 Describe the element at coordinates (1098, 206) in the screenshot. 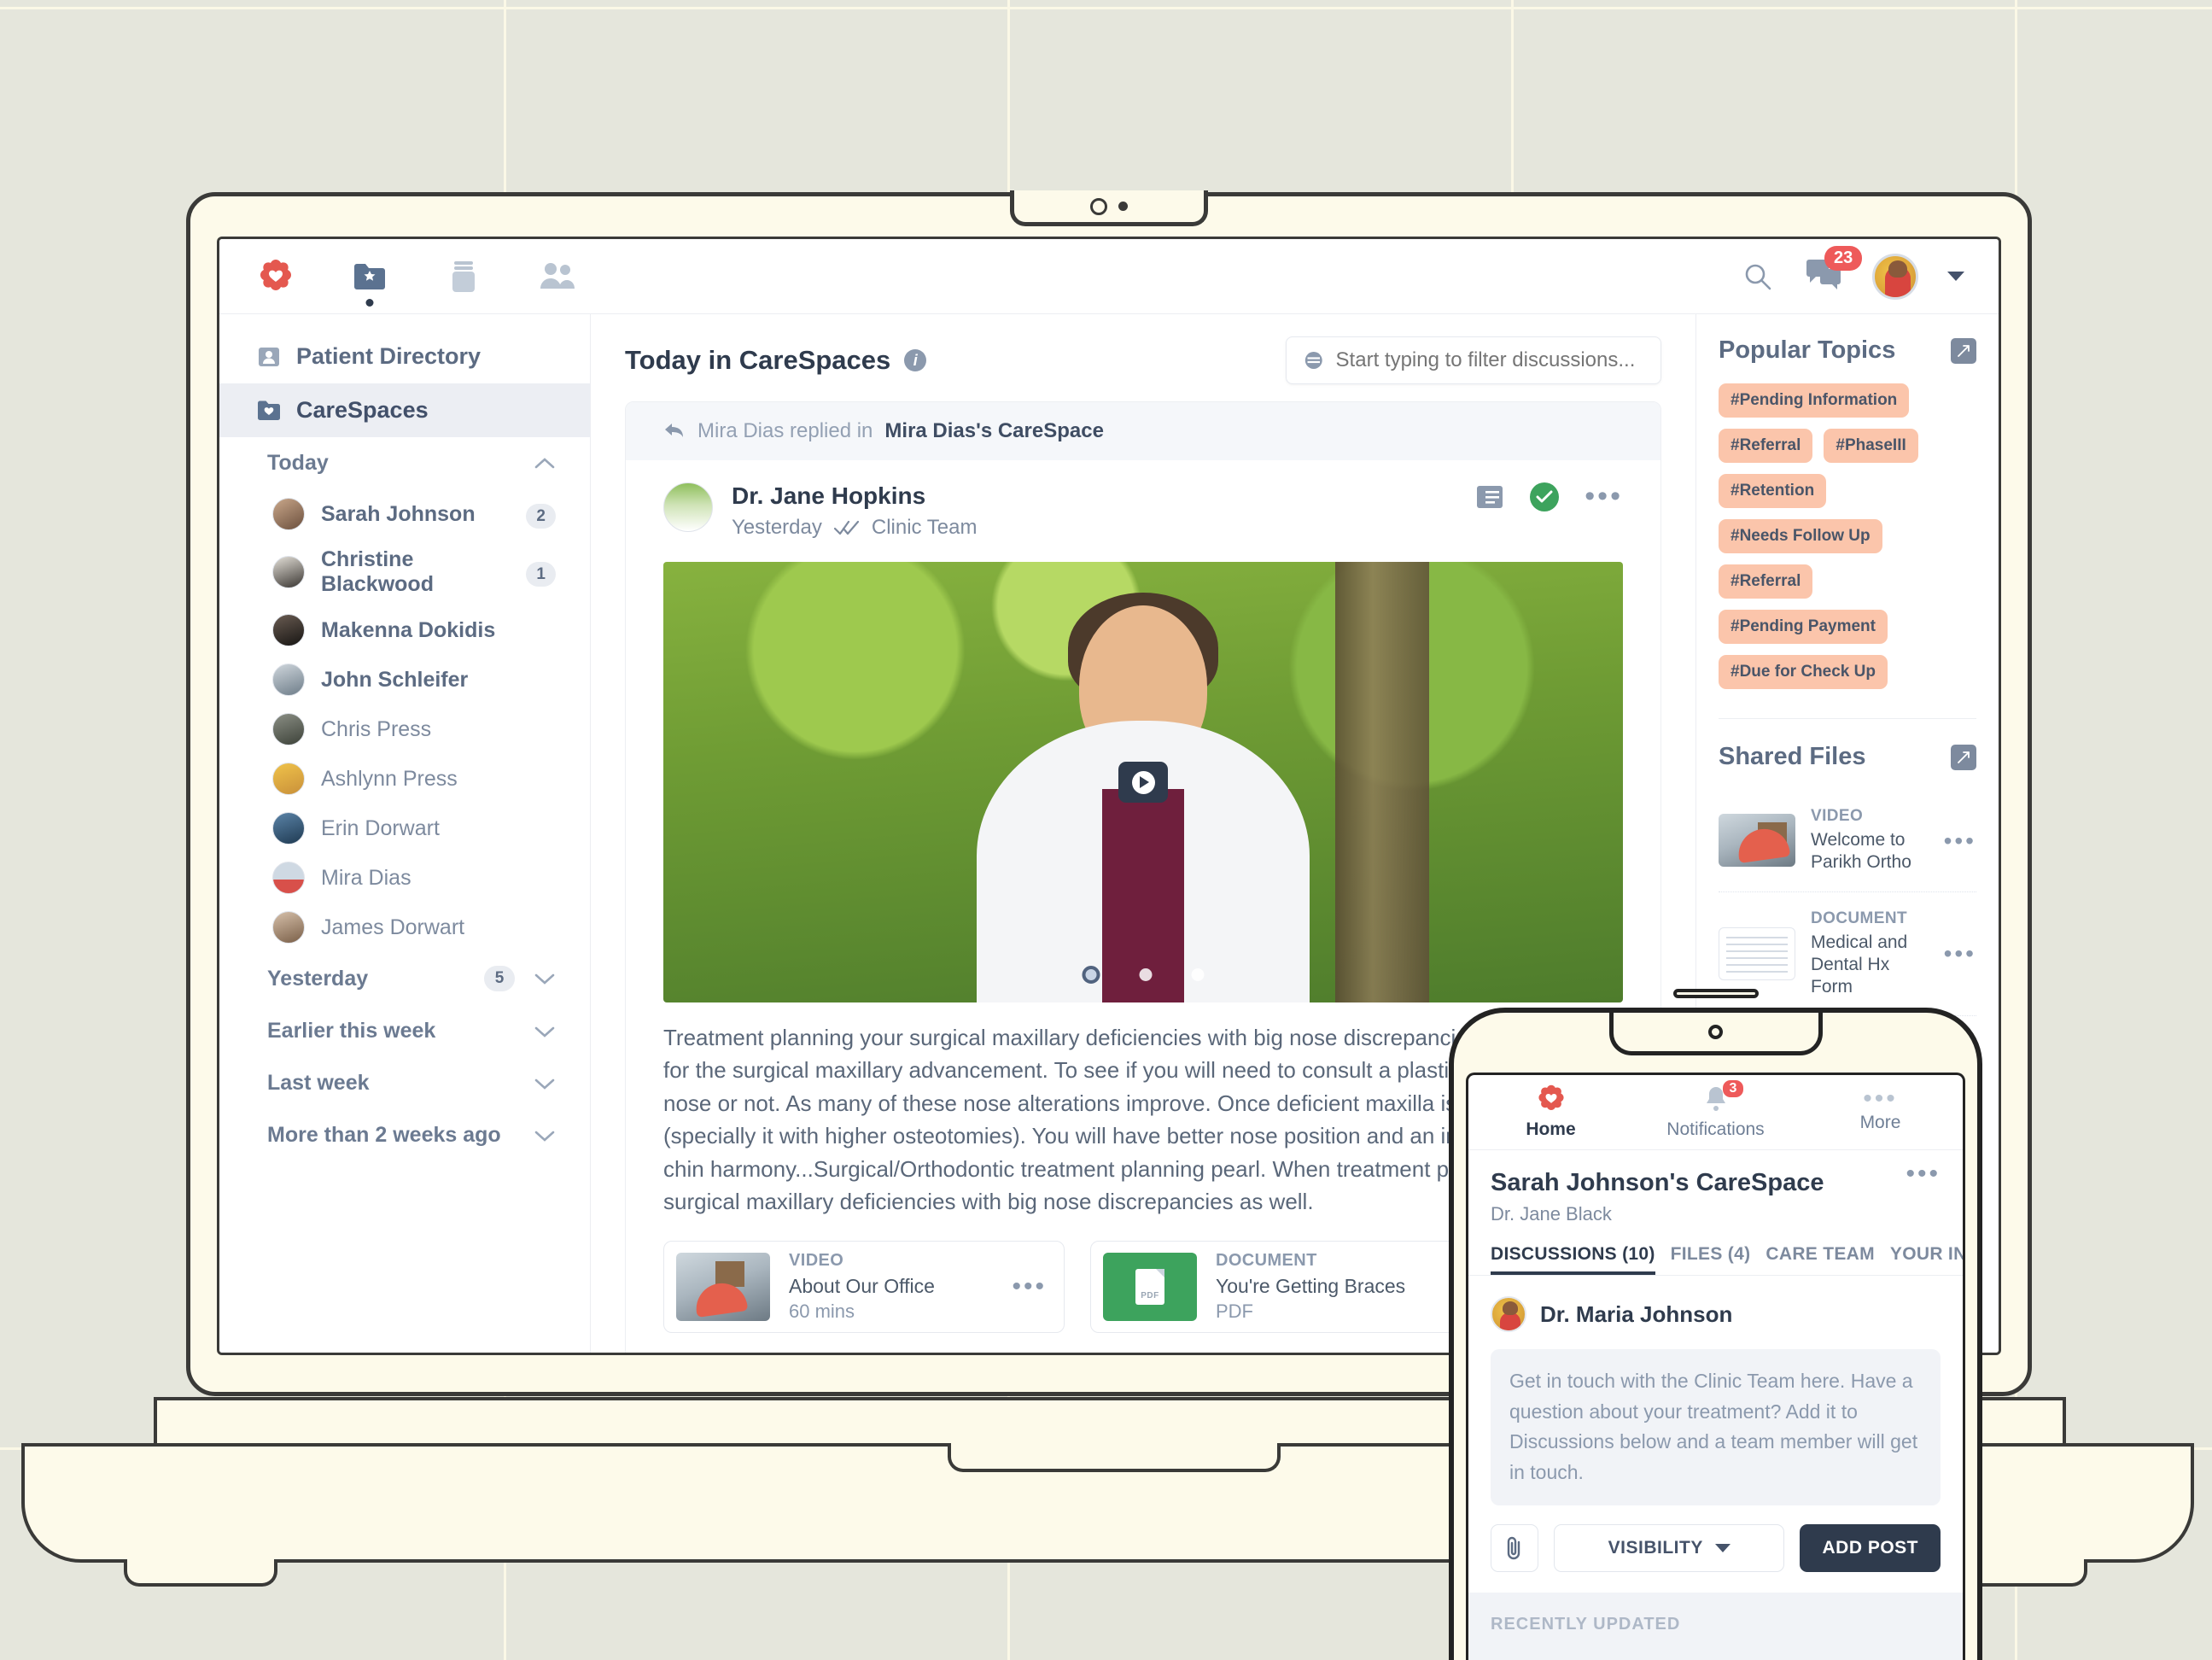

I see `camera-icon` at that location.